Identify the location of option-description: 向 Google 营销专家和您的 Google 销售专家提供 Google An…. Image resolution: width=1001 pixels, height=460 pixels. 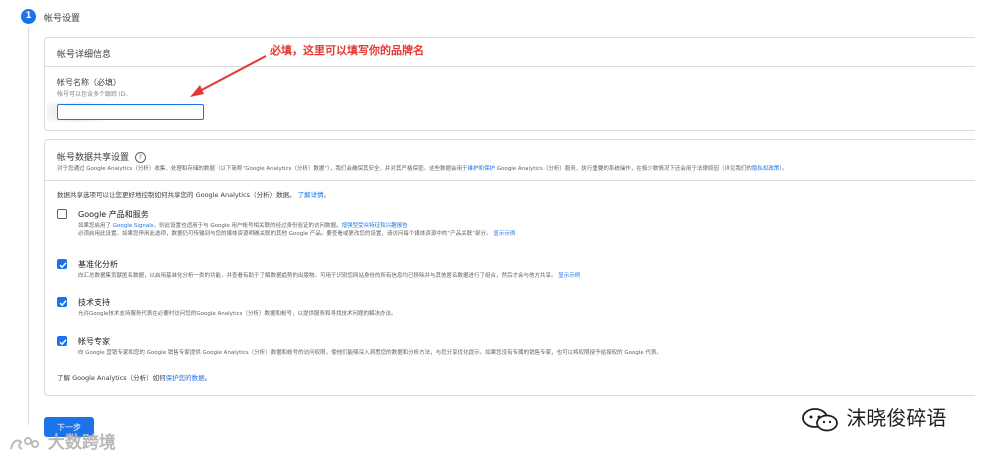
(370, 353).